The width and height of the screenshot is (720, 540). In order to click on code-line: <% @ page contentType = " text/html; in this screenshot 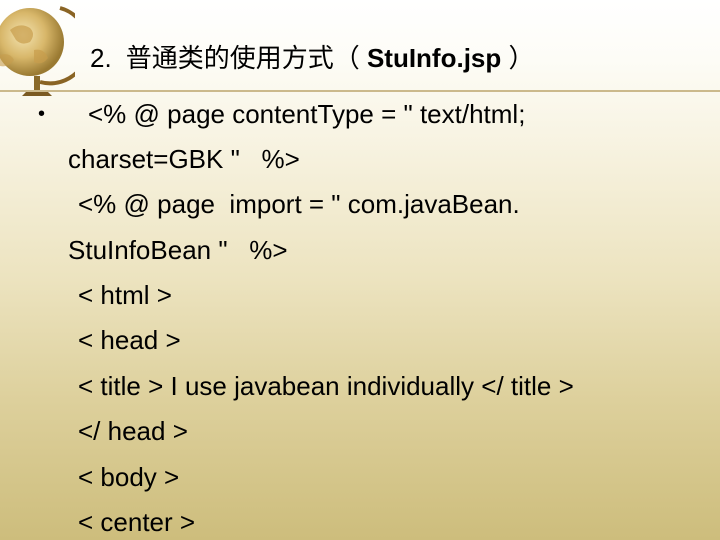, I will do `click(307, 114)`.